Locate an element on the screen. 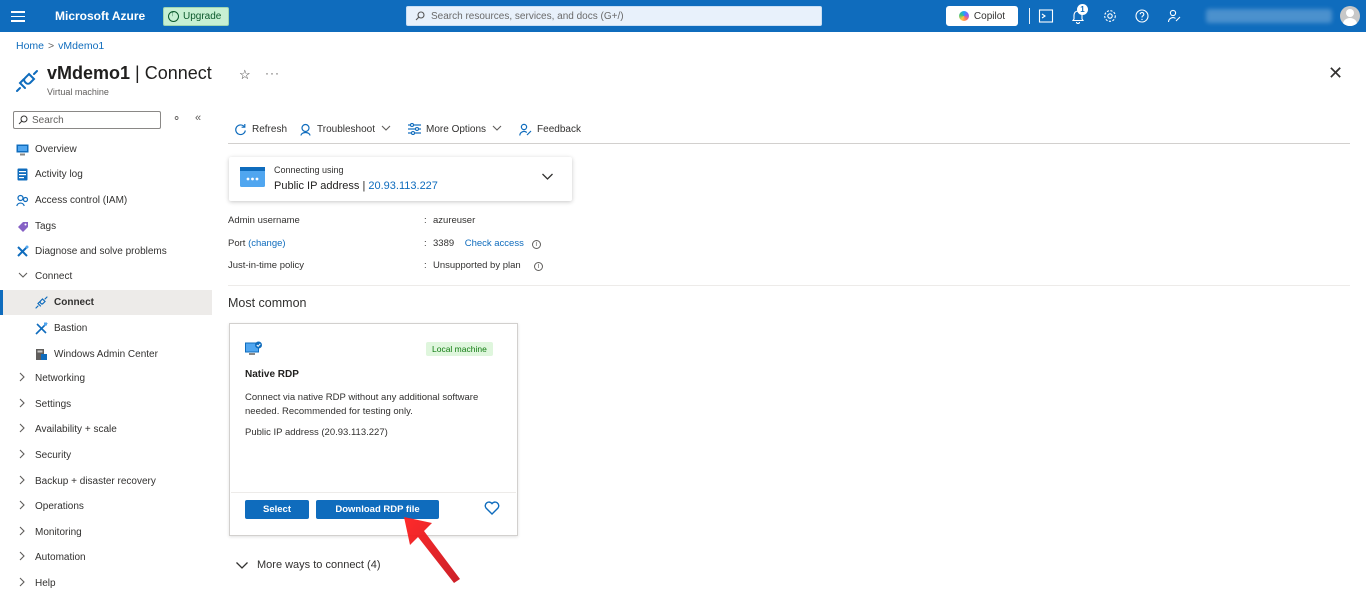 This screenshot has height=615, width=1366. check-access-link: Check access is located at coordinates (494, 243).